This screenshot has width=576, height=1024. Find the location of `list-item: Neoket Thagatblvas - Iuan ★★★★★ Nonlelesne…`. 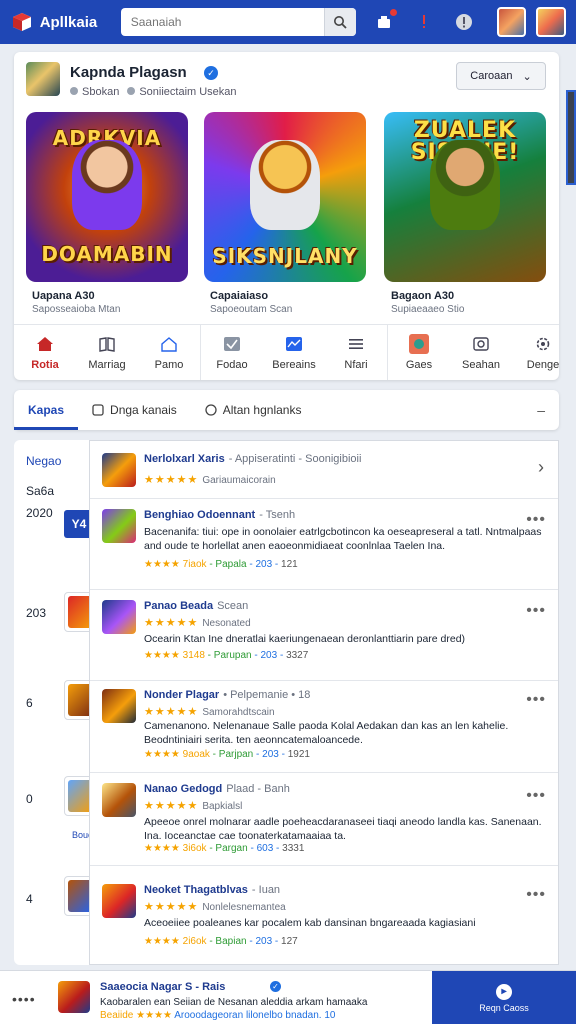

list-item: Neoket Thagatblvas - Iuan ★★★★★ Nonlelesne… is located at coordinates (324, 915).